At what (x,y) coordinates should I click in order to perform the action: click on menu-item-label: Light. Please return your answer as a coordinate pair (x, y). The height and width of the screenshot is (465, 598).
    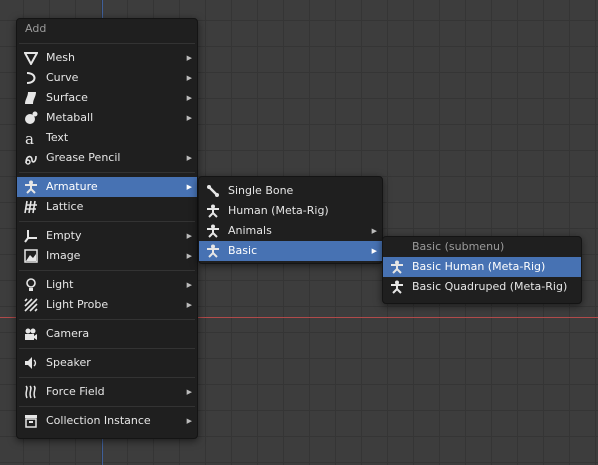
    Looking at the image, I should click on (60, 284).